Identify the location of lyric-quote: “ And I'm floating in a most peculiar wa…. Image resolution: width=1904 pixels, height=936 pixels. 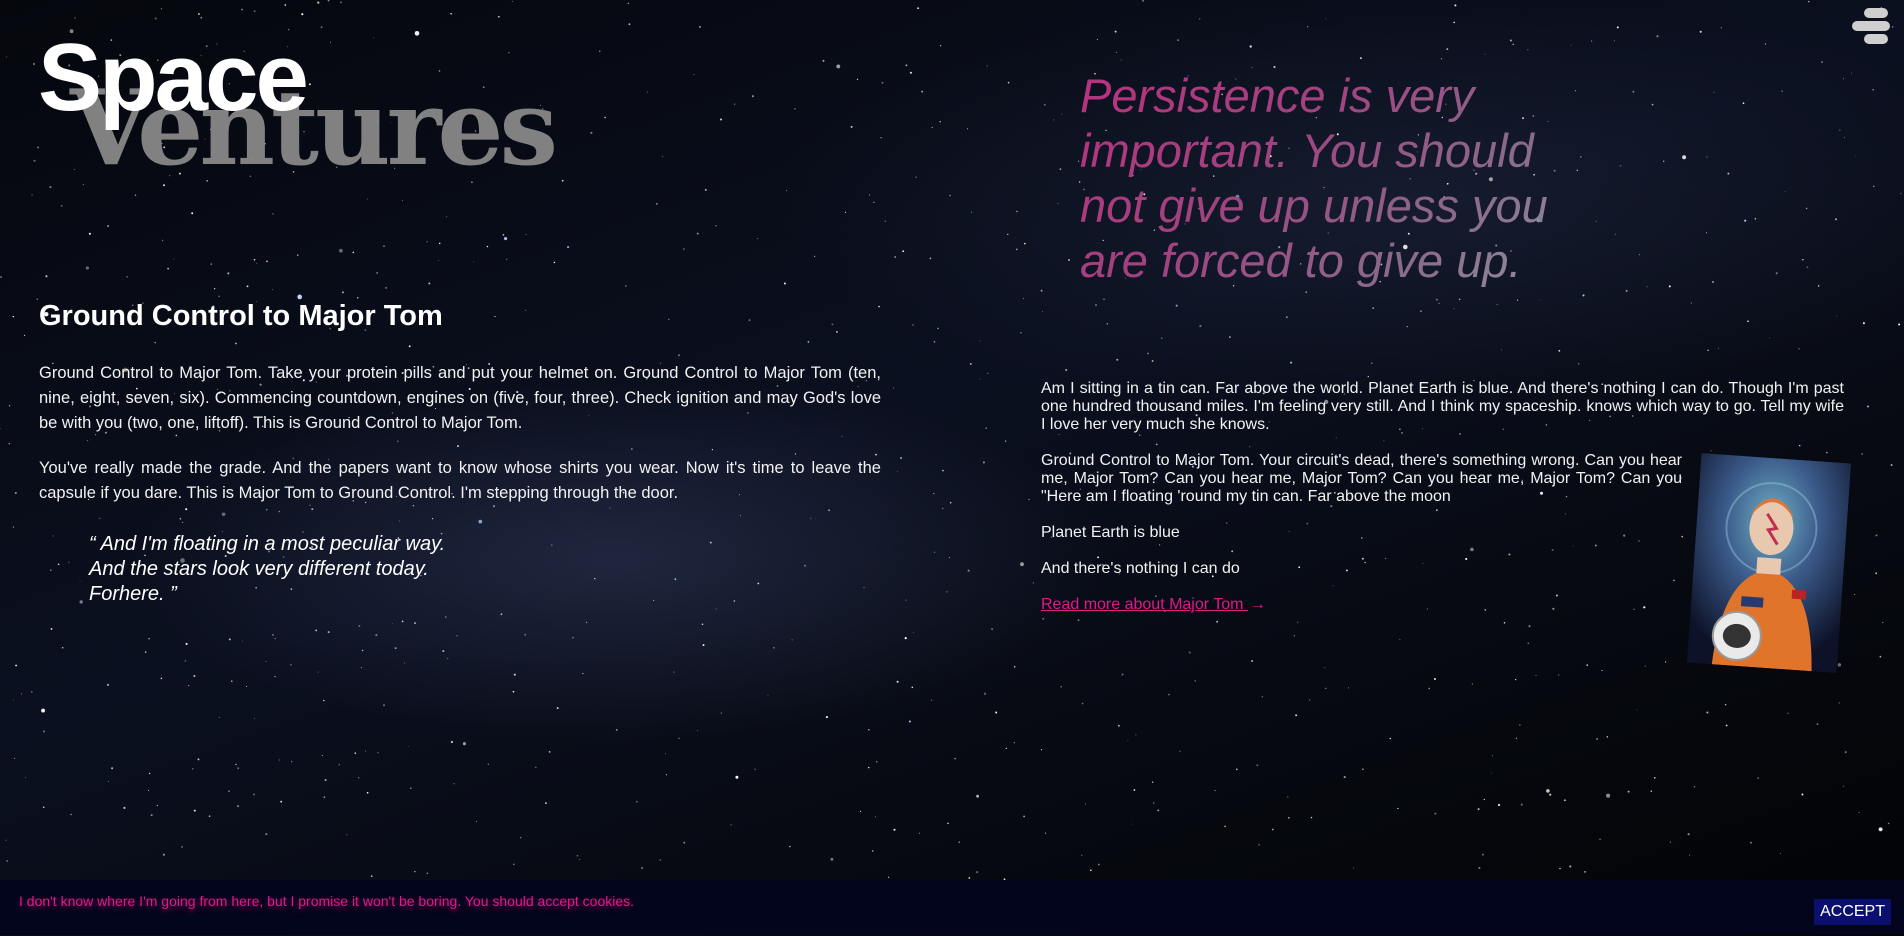
(485, 569).